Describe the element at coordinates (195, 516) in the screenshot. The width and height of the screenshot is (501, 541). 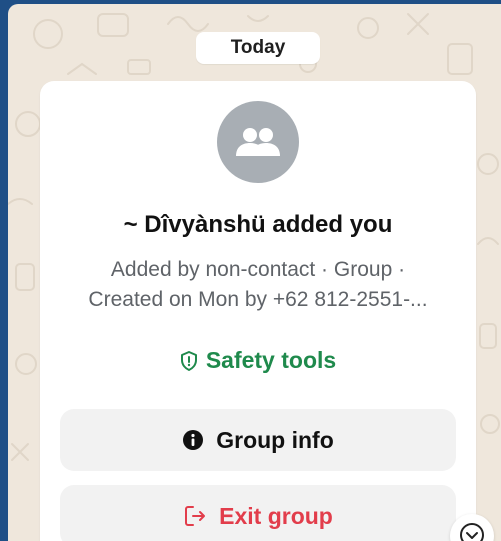
I see `exit-icon` at that location.